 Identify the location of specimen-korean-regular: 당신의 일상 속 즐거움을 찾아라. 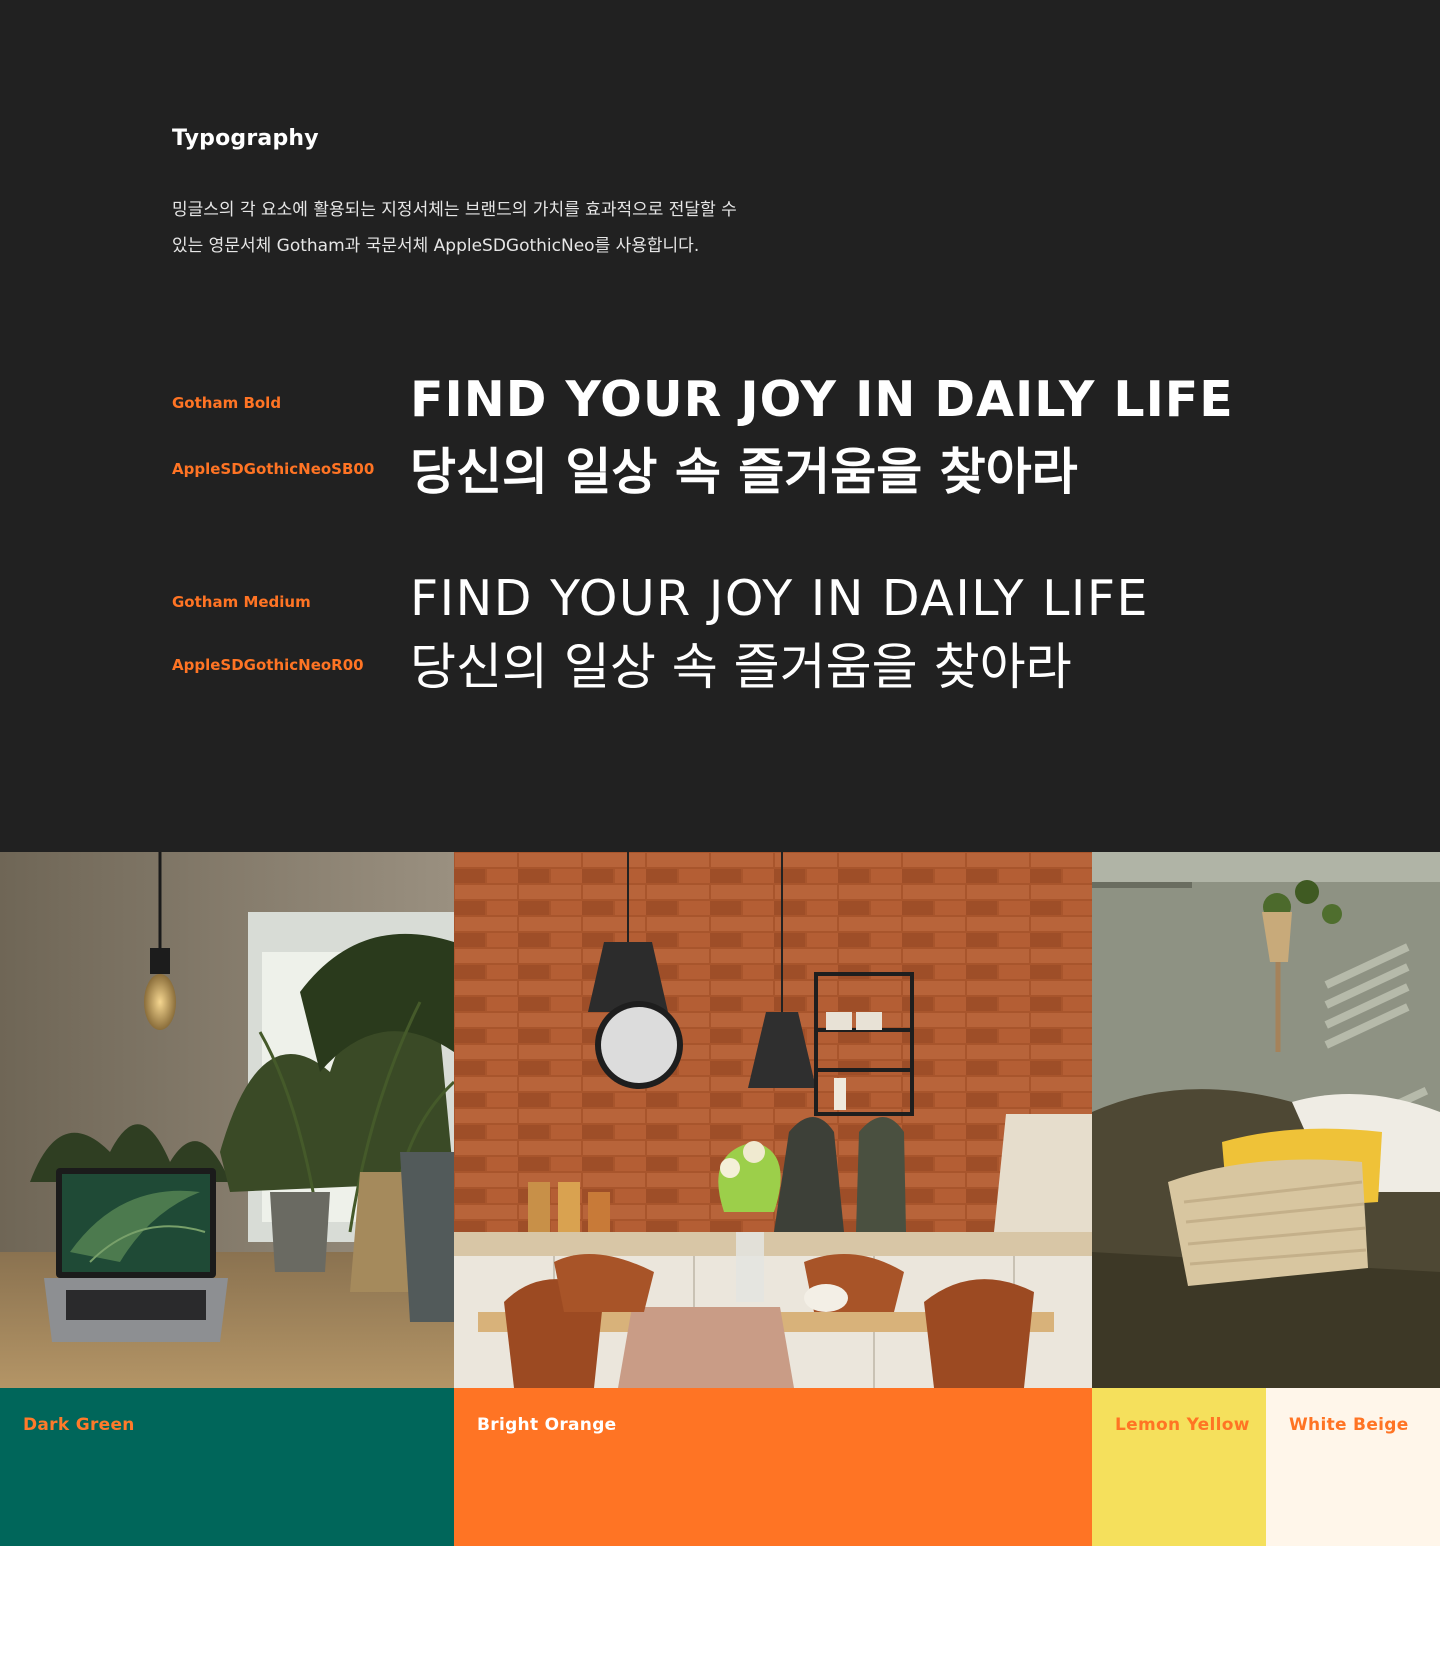
(741, 667).